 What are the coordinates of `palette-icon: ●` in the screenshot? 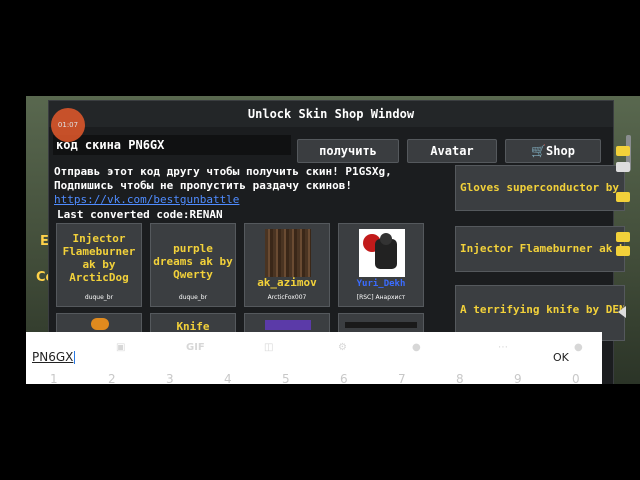 It's located at (416, 347).